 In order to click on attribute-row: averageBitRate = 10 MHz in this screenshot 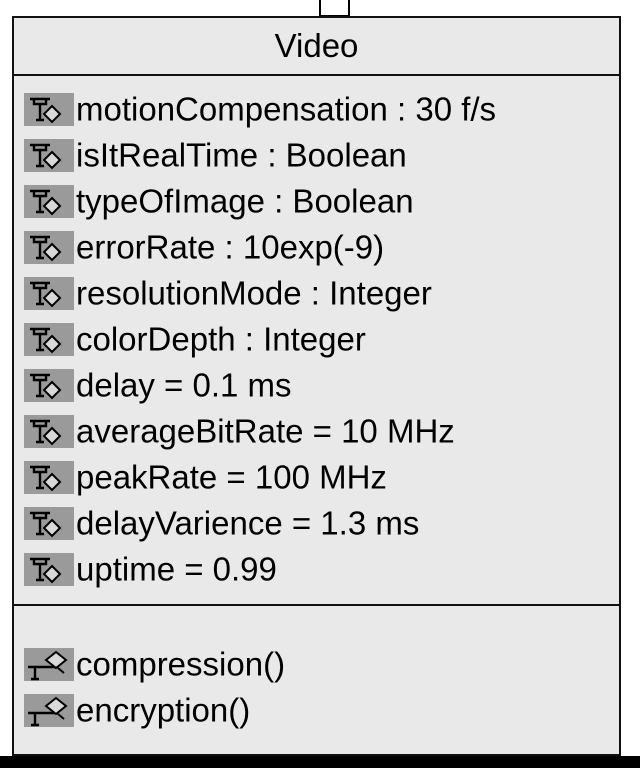, I will do `click(316, 431)`.